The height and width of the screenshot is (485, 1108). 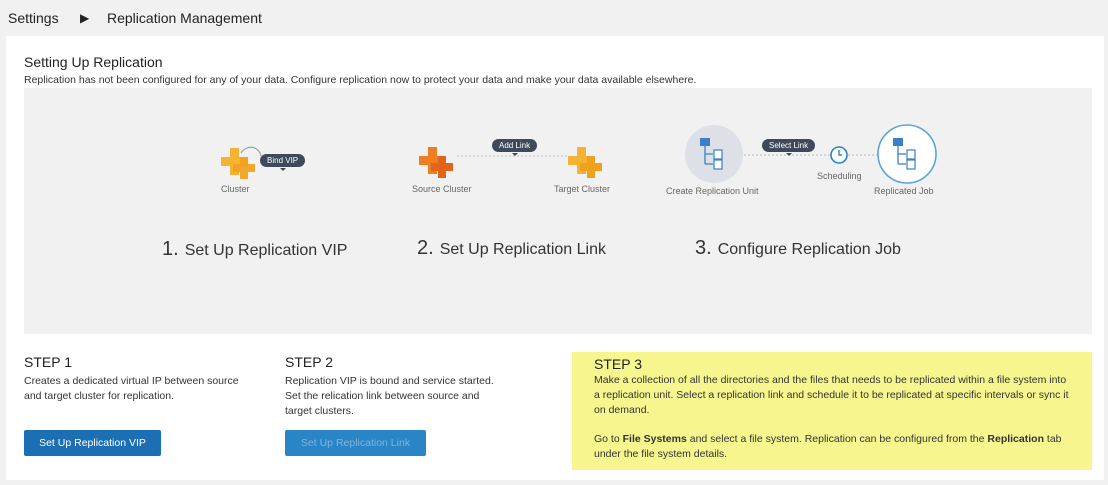 I want to click on step1-heading: STEP 1, so click(x=48, y=362).